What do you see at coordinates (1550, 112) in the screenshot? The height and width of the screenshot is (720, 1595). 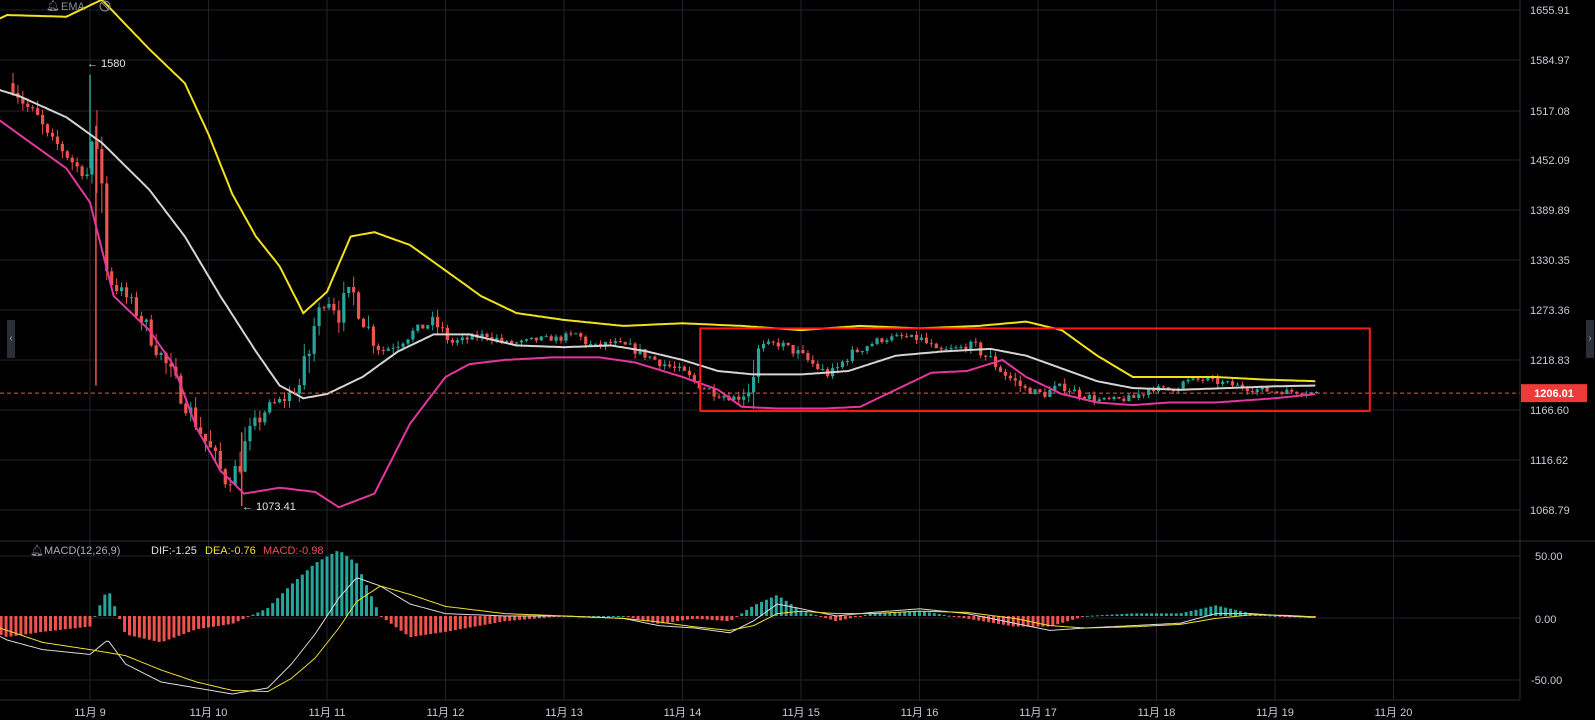 I see `price-tick: 1517.08` at bounding box center [1550, 112].